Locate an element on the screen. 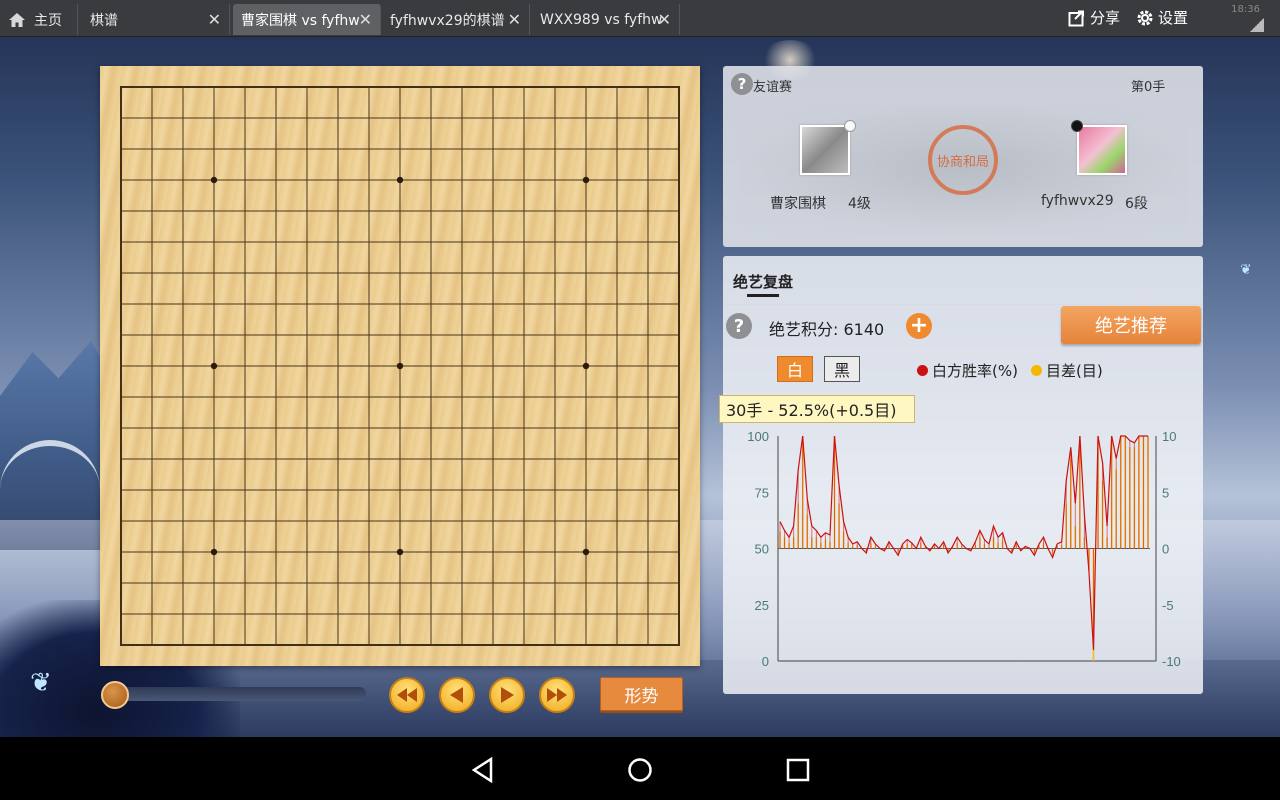  tab-label: 主页 is located at coordinates (48, 20).